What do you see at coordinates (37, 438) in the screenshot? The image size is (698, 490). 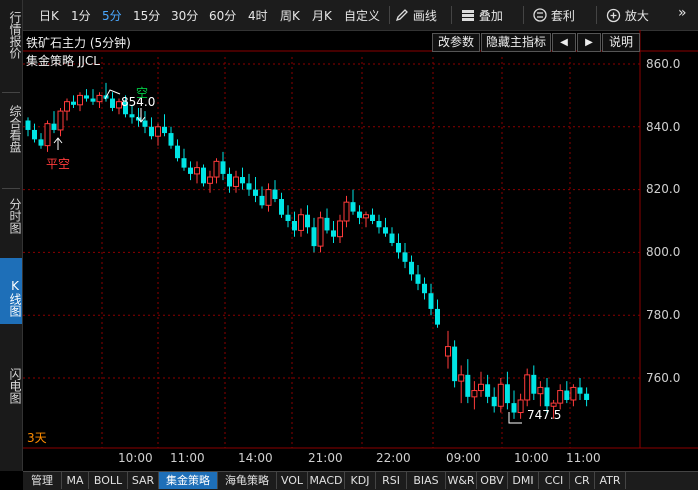 I see `days-label: 3天` at bounding box center [37, 438].